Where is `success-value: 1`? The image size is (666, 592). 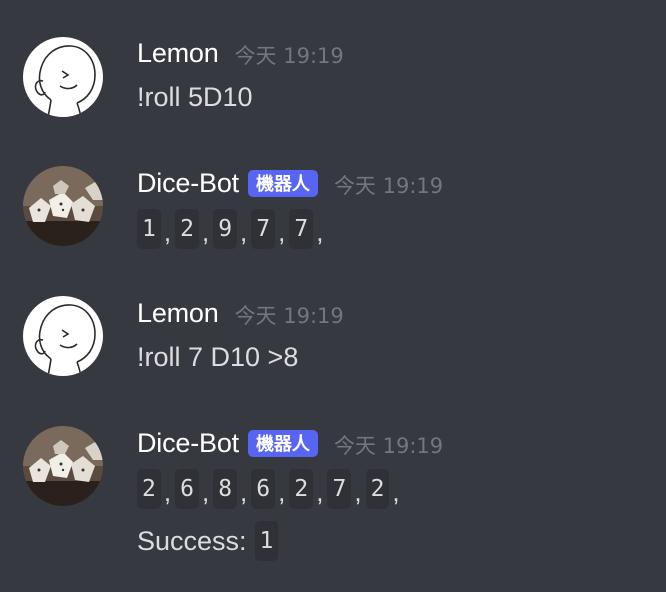
success-value: 1 is located at coordinates (266, 541).